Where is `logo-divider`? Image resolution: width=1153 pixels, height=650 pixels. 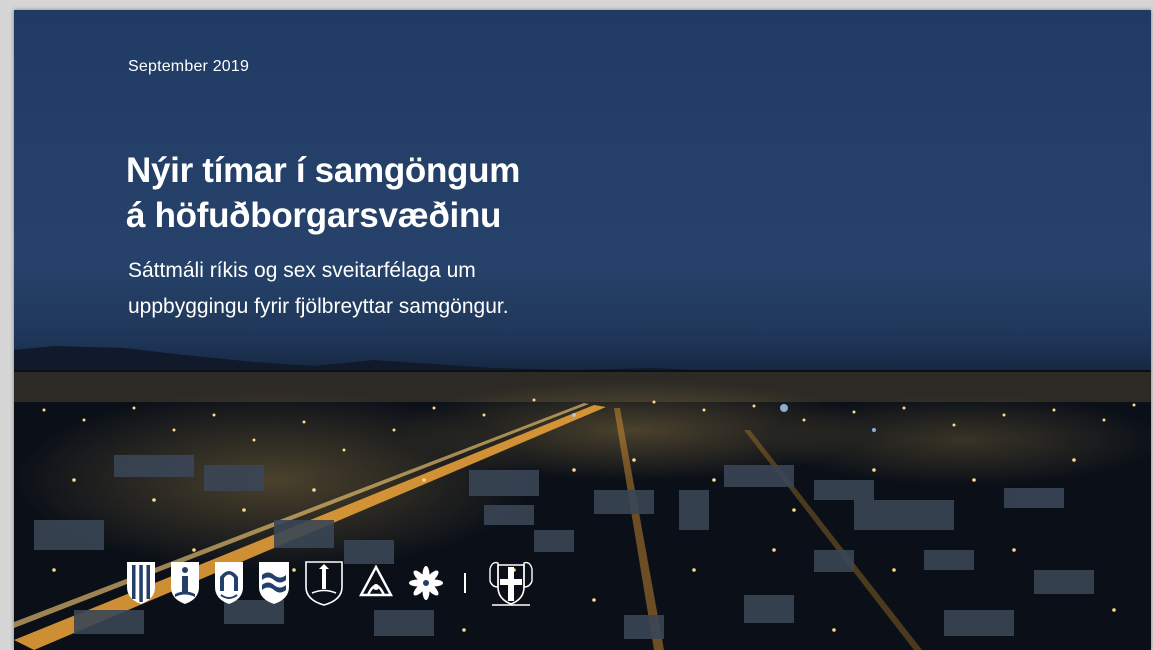
logo-divider is located at coordinates (465, 583).